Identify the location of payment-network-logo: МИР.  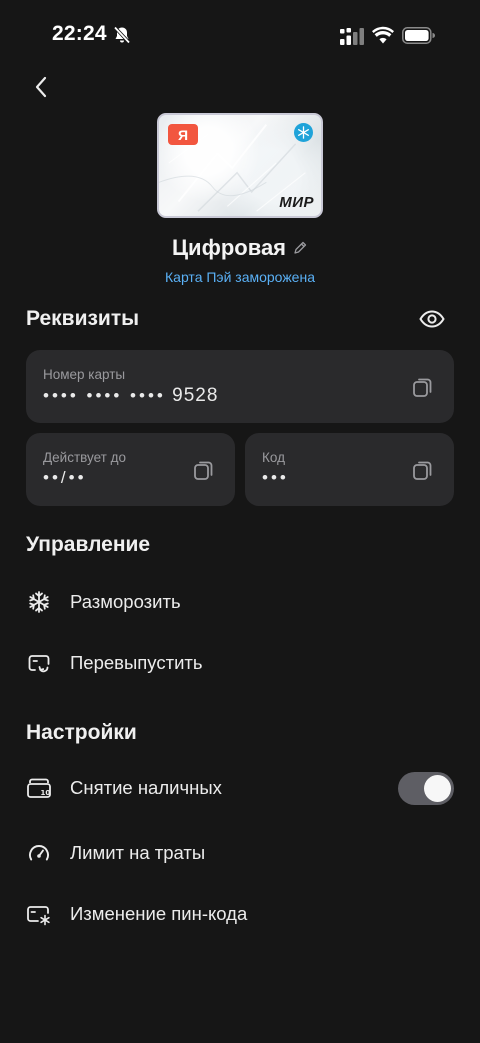
(296, 202).